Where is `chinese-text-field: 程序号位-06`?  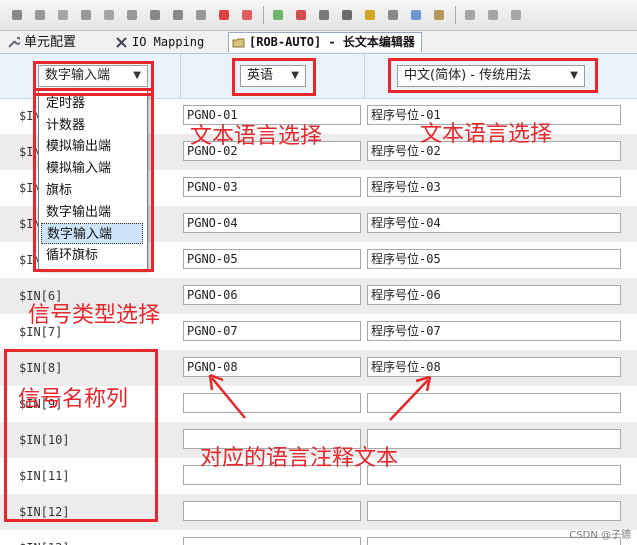 chinese-text-field: 程序号位-06 is located at coordinates (494, 295).